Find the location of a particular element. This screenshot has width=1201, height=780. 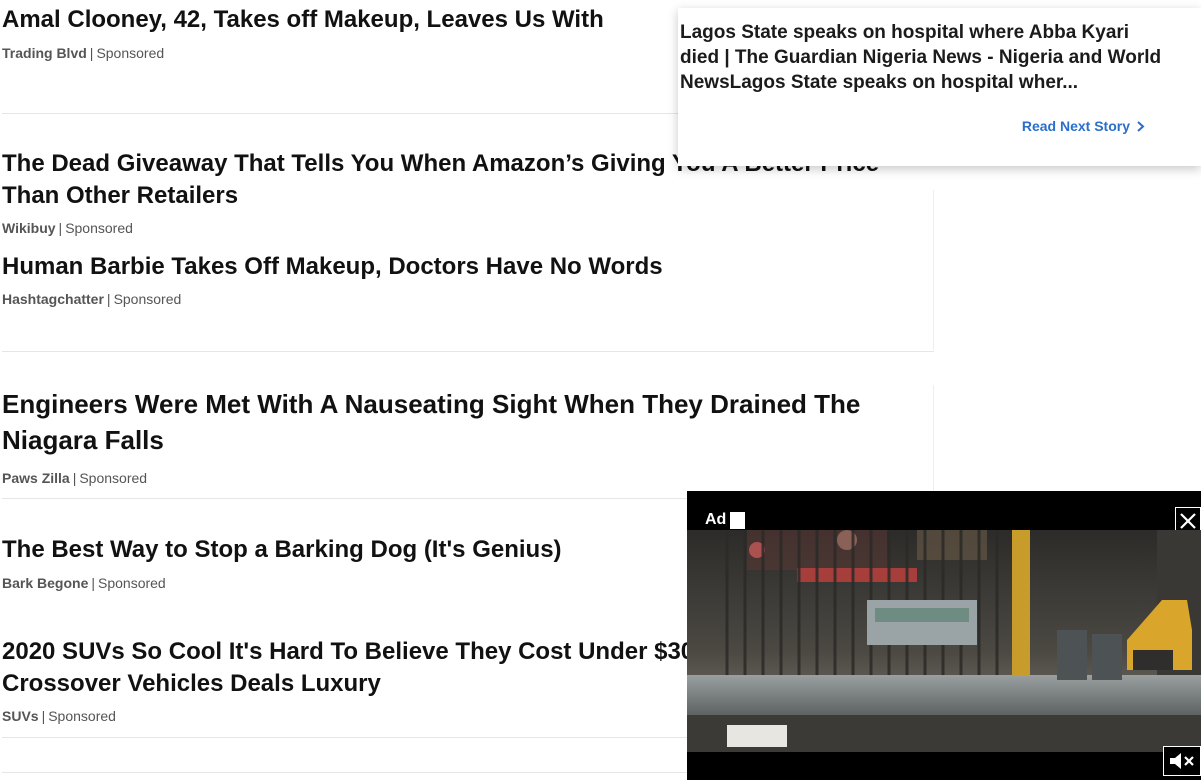

video-frame is located at coordinates (944, 641).